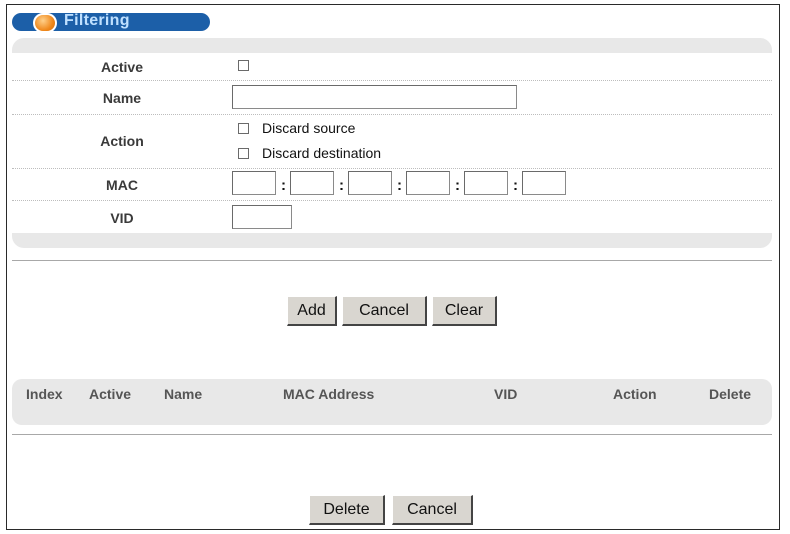  I want to click on discard-source-label: Discard source, so click(309, 128).